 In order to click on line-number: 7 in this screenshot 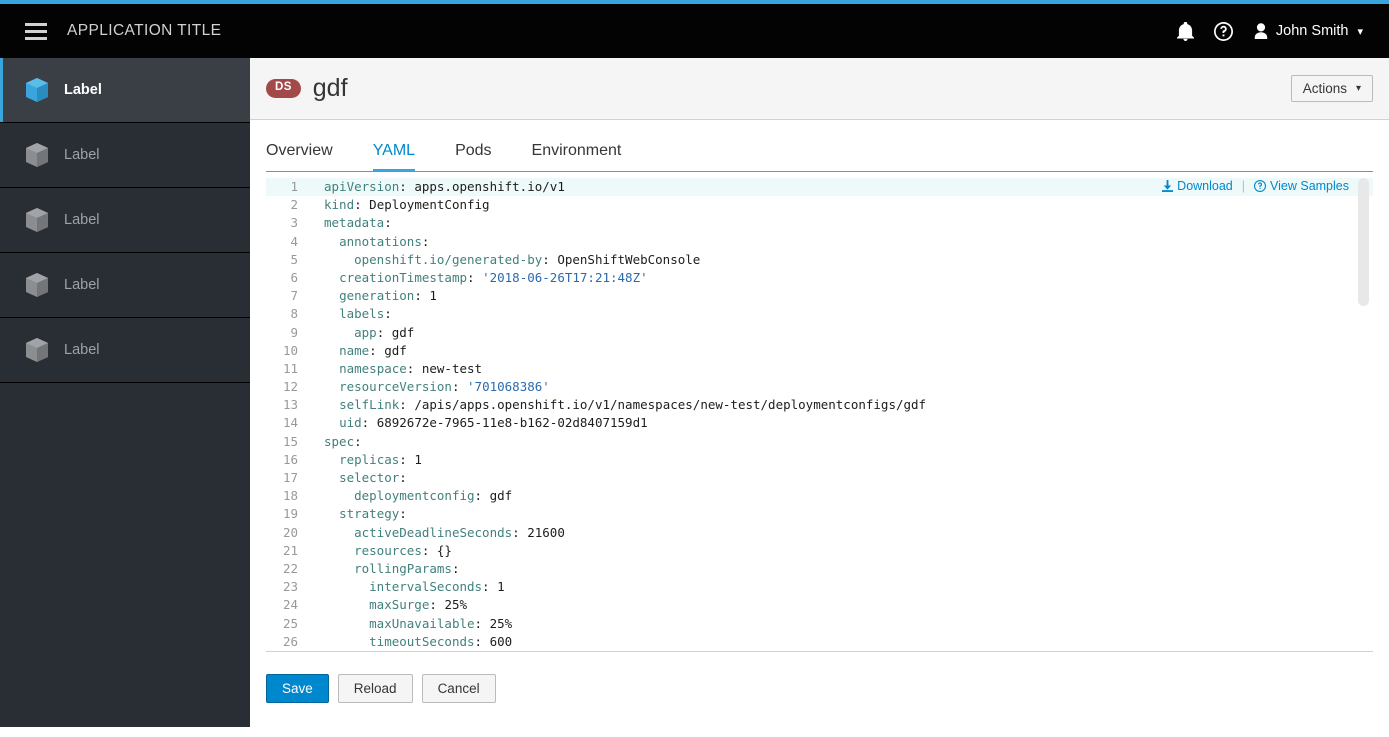, I will do `click(294, 296)`.